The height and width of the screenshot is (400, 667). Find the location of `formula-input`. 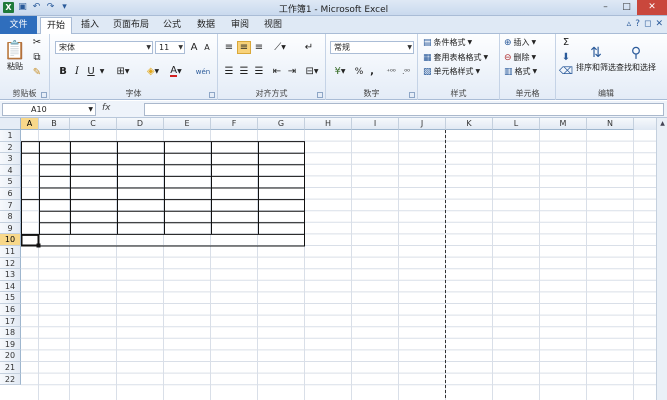

formula-input is located at coordinates (404, 109).